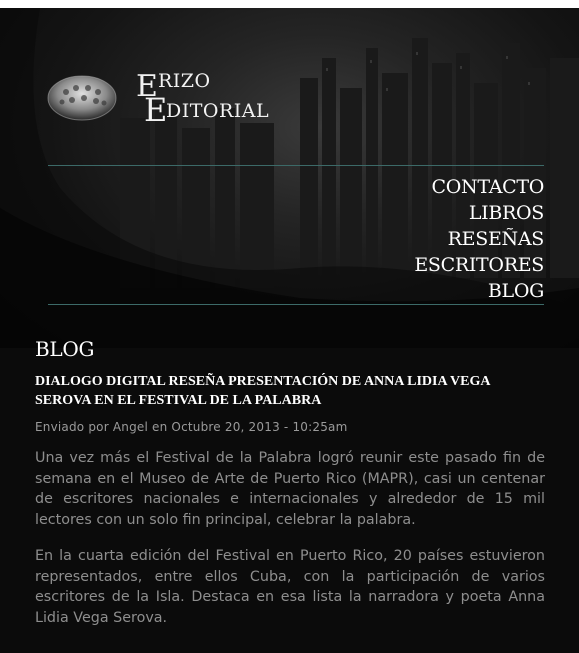 Image resolution: width=579 pixels, height=653 pixels. I want to click on sea-urchin-logo-icon, so click(82, 96).